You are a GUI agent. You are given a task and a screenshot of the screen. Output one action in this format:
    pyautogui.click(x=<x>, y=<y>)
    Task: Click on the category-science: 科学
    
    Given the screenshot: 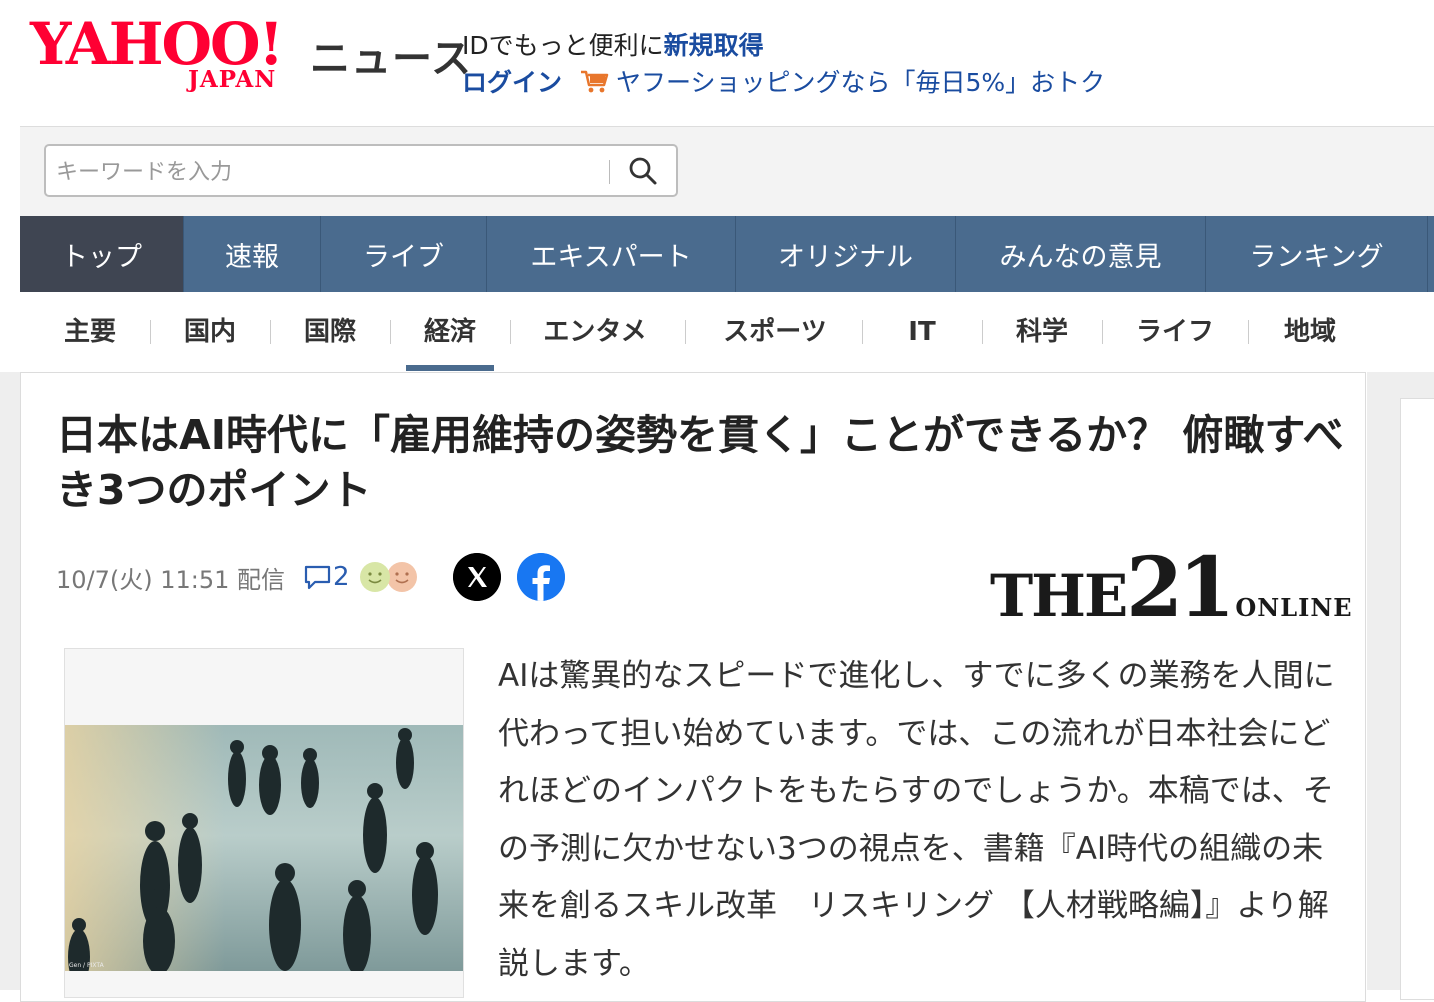 What is the action you would take?
    pyautogui.click(x=1042, y=332)
    